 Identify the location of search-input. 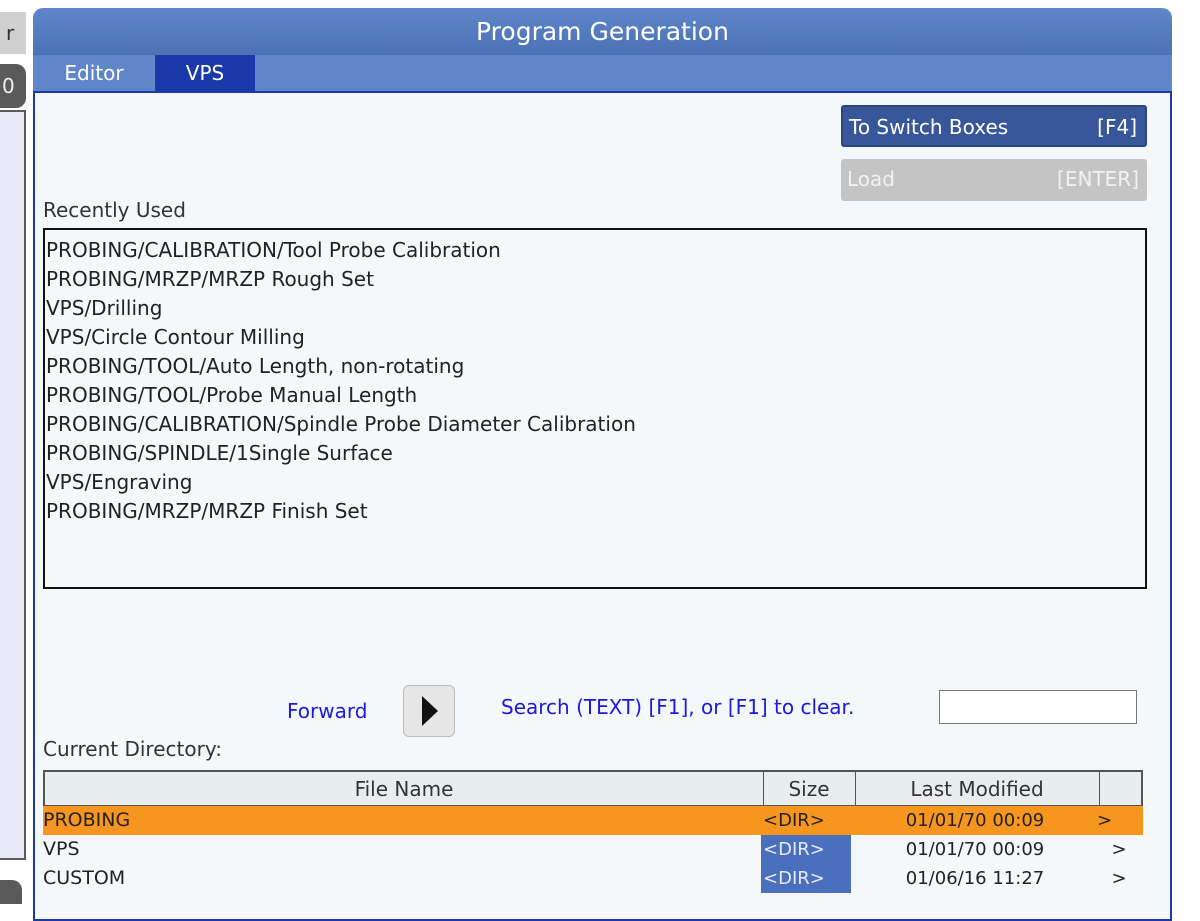
(1038, 707).